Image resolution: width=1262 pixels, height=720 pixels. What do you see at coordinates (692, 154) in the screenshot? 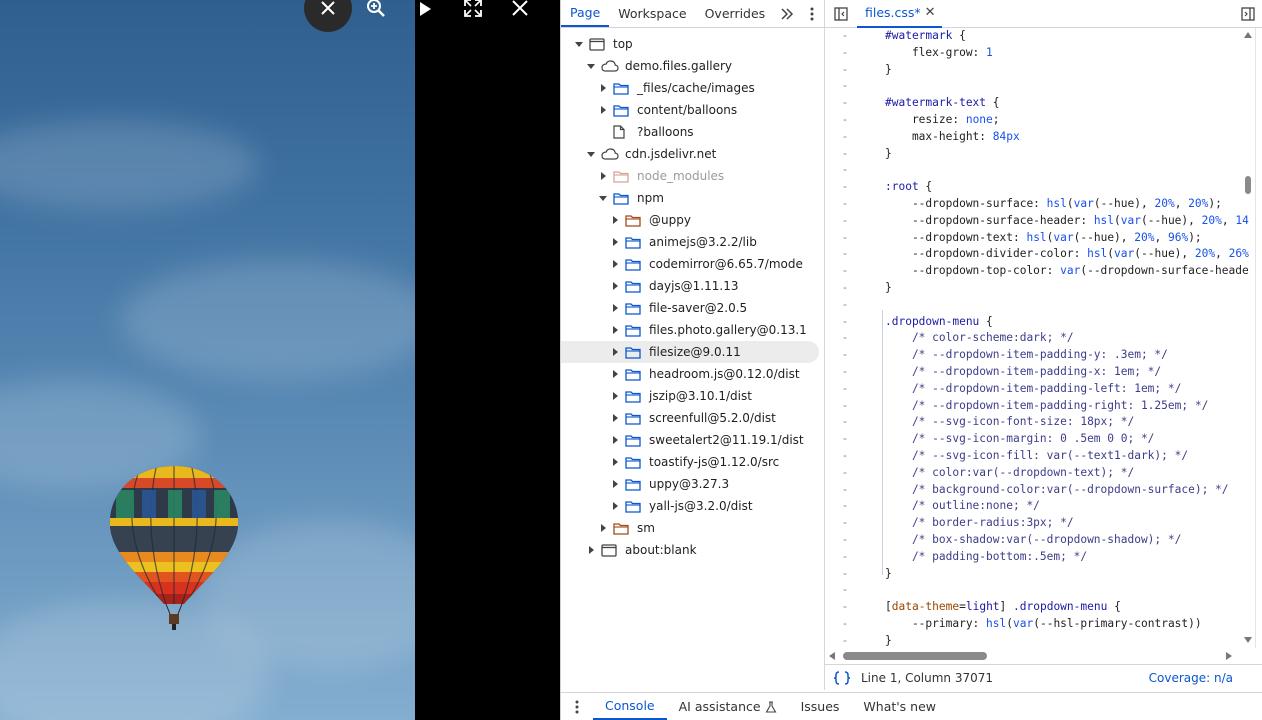
I see `tree-item: cdn.jsdelivr.net` at bounding box center [692, 154].